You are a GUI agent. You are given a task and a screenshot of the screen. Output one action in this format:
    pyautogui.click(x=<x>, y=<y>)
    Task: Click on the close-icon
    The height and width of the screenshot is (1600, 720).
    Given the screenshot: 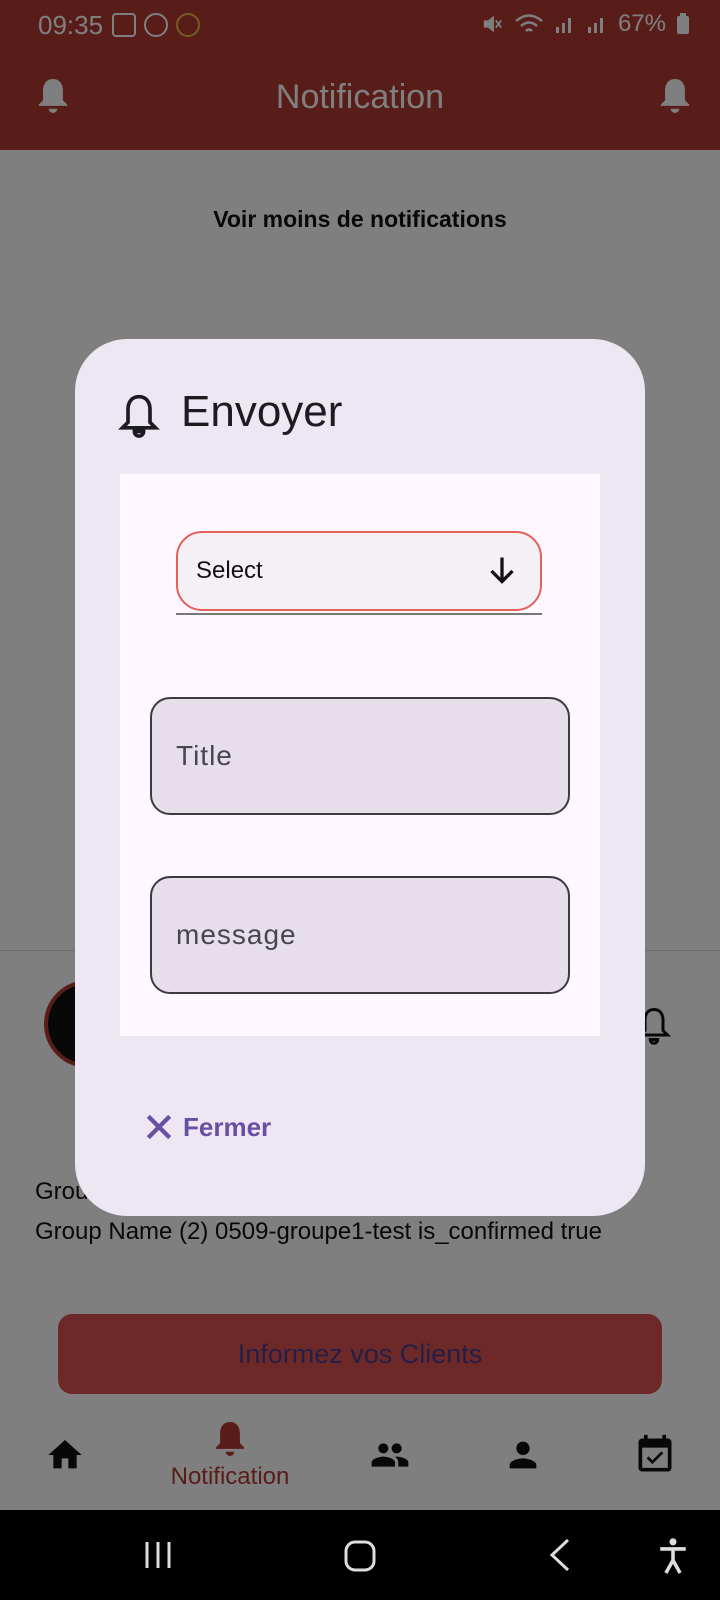 What is the action you would take?
    pyautogui.click(x=159, y=1127)
    